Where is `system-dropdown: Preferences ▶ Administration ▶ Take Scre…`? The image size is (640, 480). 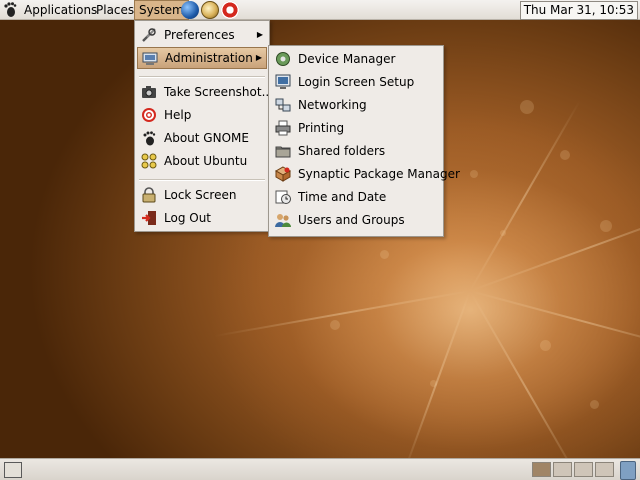
system-dropdown: Preferences ▶ Administration ▶ Take Scre… is located at coordinates (203, 126).